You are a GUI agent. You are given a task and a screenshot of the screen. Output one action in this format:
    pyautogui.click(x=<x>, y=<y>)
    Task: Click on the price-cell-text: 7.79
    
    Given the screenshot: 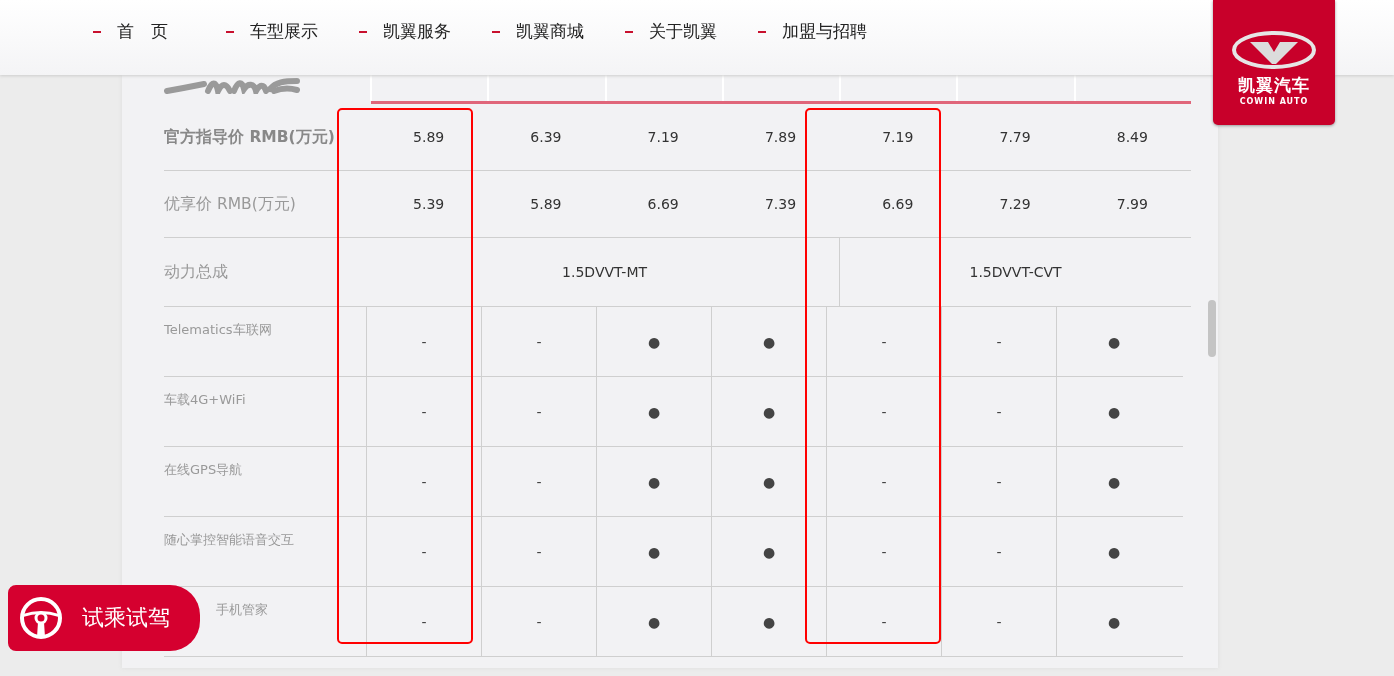 What is the action you would take?
    pyautogui.click(x=1015, y=137)
    